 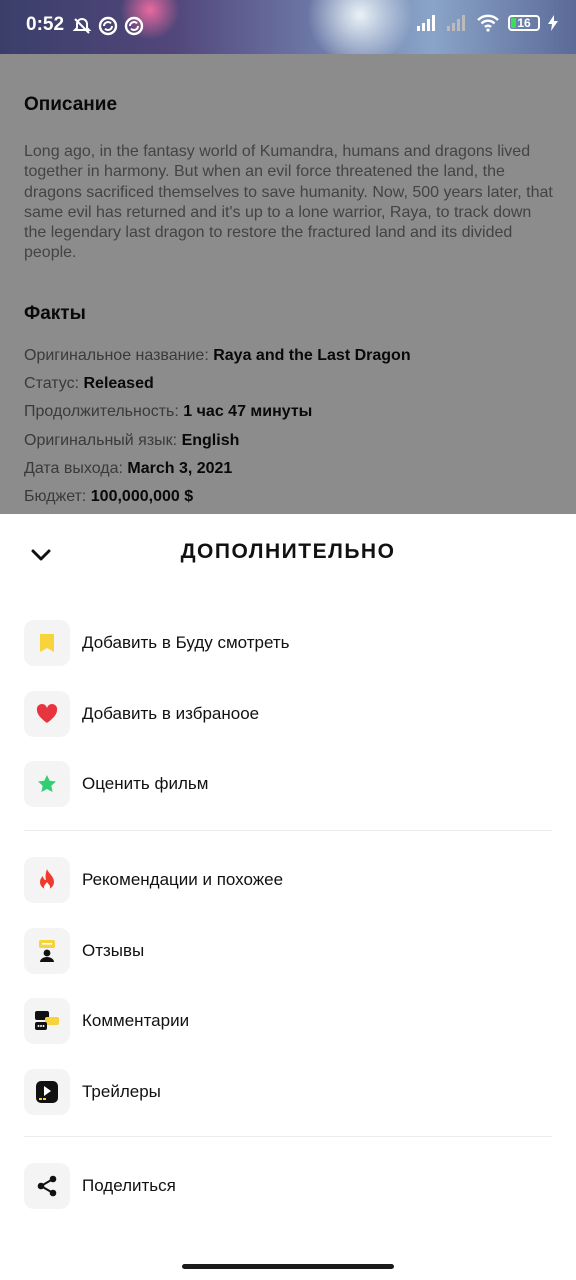 I want to click on wifi-icon, so click(x=488, y=23).